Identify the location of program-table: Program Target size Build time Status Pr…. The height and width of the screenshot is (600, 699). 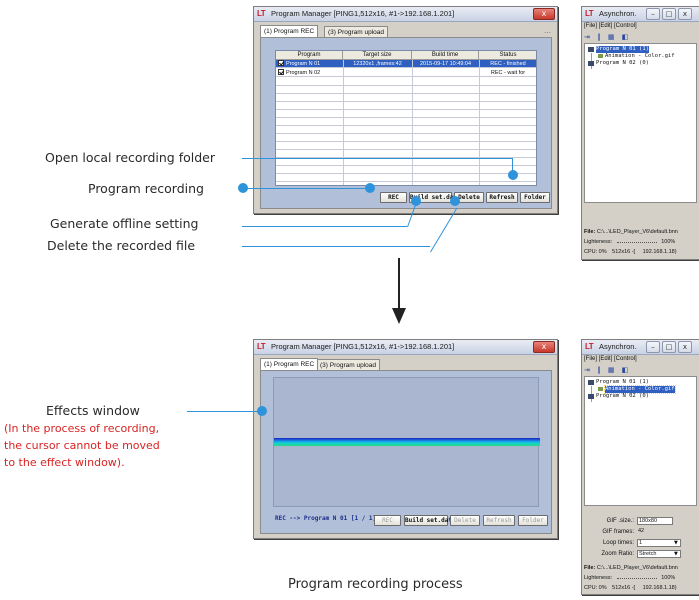
(406, 118).